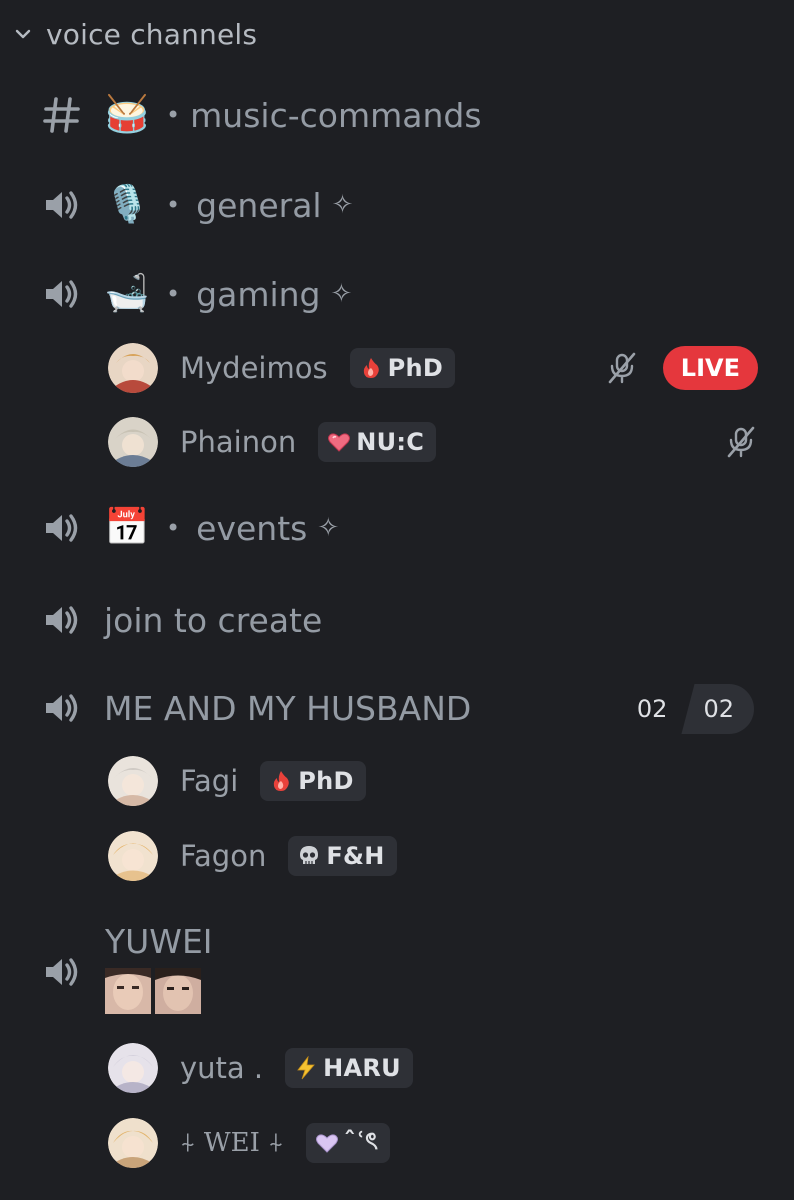 This screenshot has height=1200, width=794. I want to click on user-limit-counter: 02 02, so click(688, 709).